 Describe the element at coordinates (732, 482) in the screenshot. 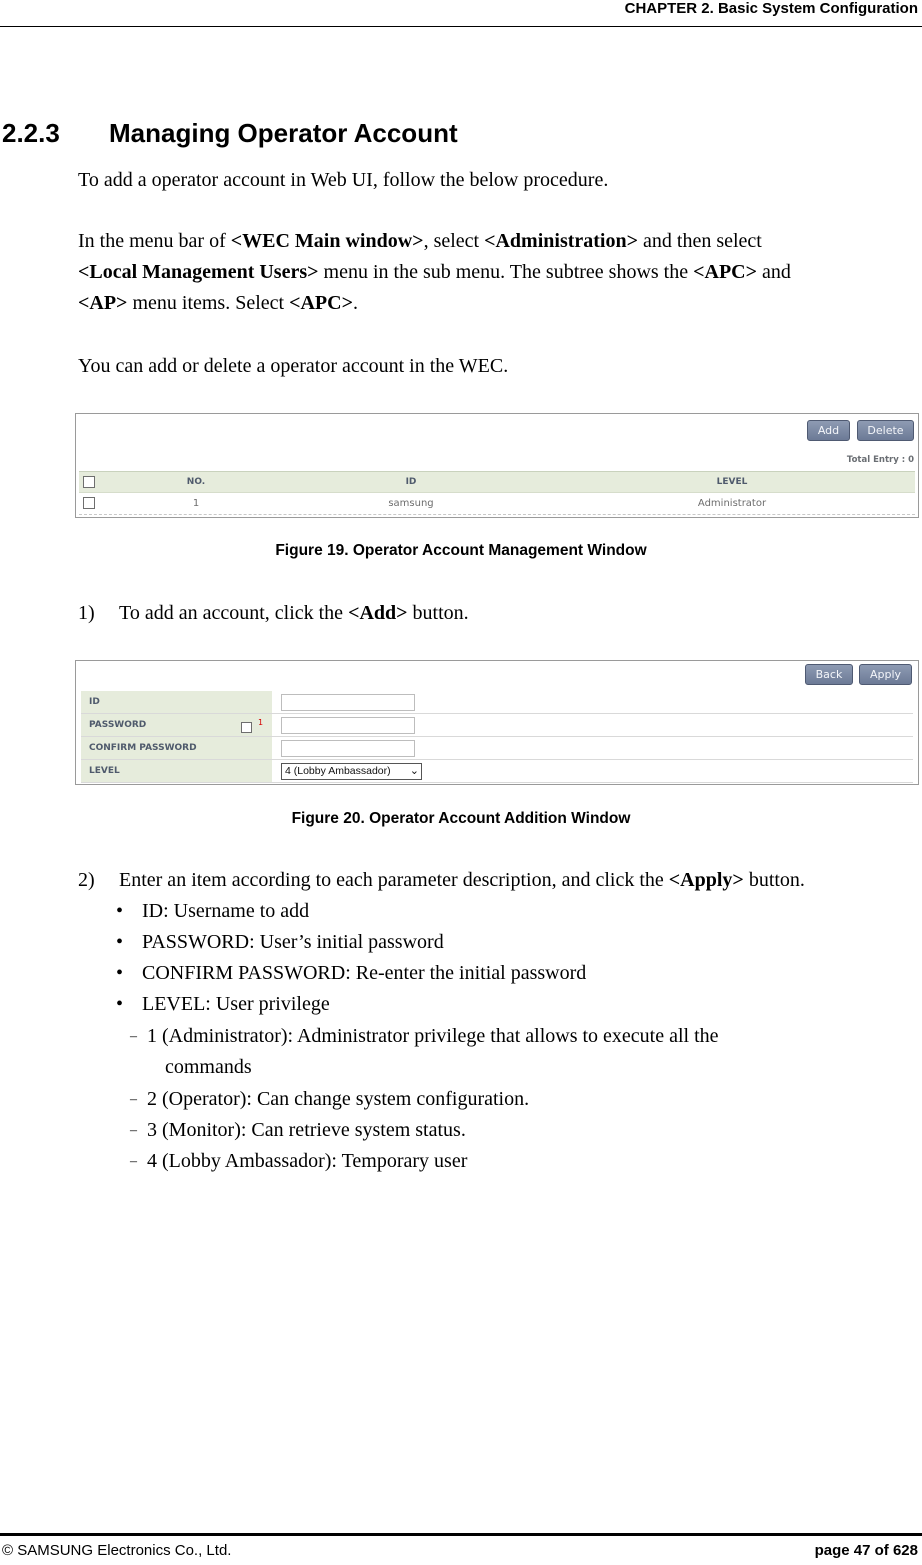

I see `column-header-level: LEVEL` at that location.